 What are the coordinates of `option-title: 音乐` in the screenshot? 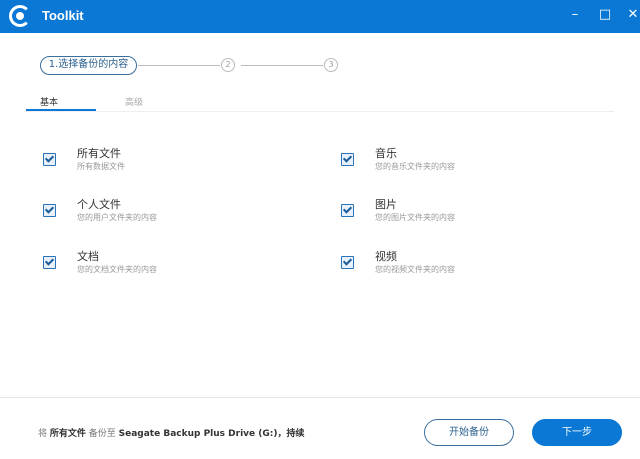 It's located at (386, 153).